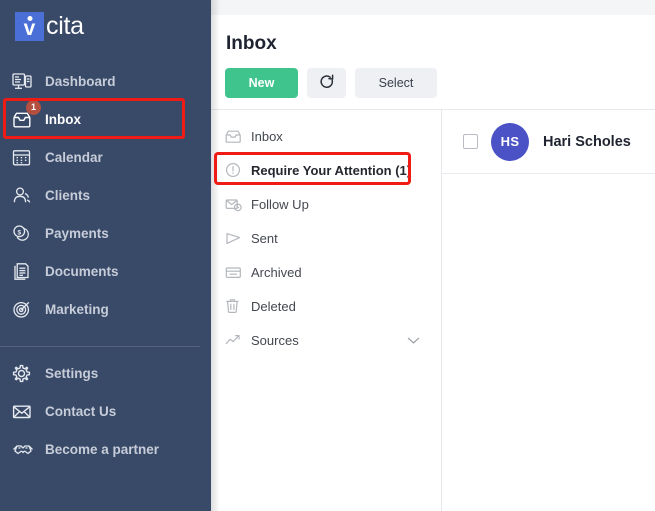  Describe the element at coordinates (238, 340) in the screenshot. I see `trend-line-icon` at that location.